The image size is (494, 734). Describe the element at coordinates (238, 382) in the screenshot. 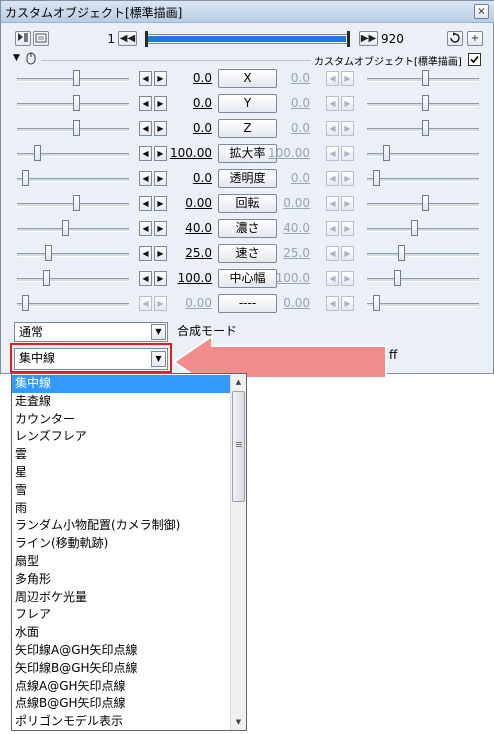

I see `scroll-up-icon: ▲` at that location.